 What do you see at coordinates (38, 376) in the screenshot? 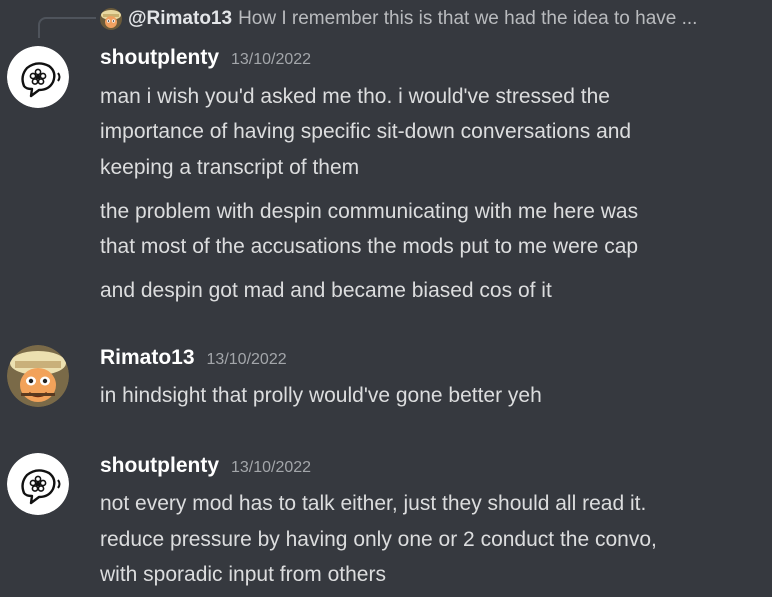
I see `rimato13-avatar-icon` at bounding box center [38, 376].